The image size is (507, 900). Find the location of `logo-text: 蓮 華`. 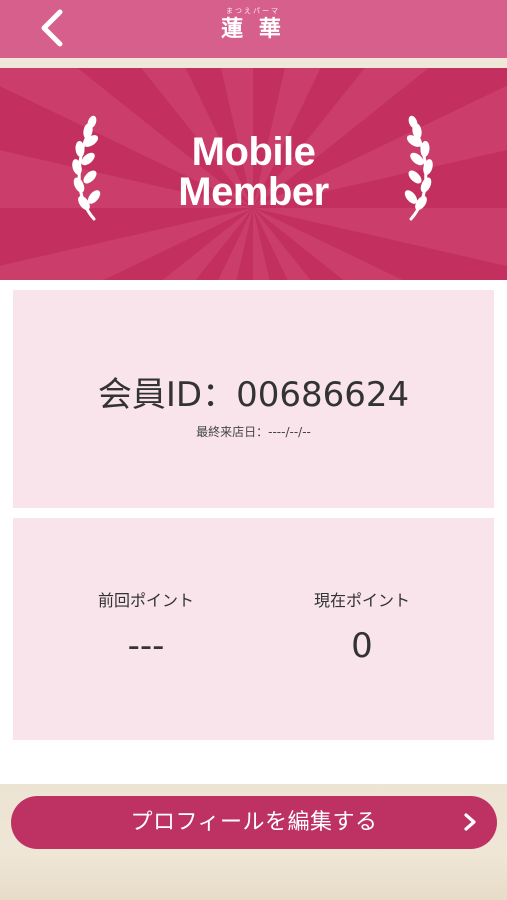

logo-text: 蓮 華 is located at coordinates (253, 29).